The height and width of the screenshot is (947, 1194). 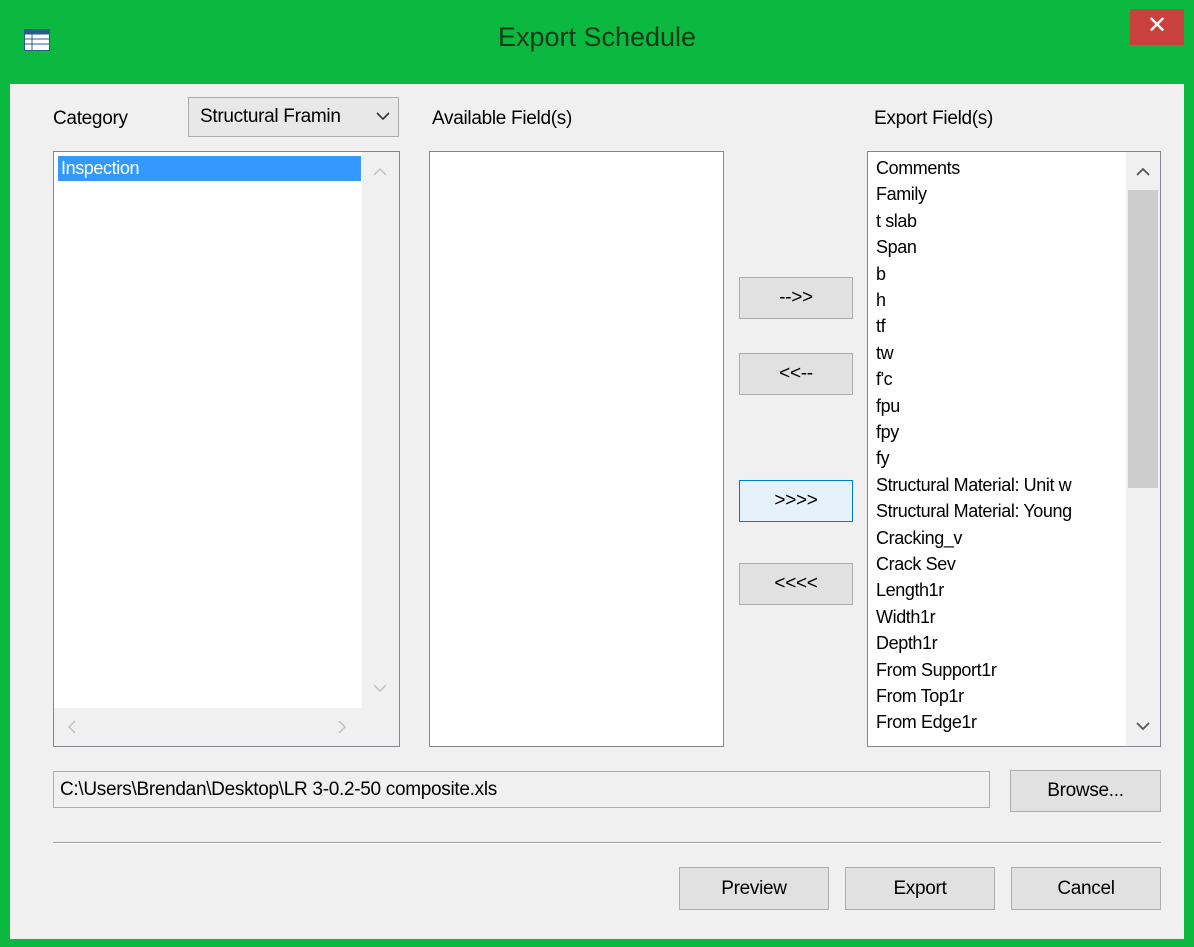 I want to click on category-selected-value: Structural Framin, so click(x=270, y=116).